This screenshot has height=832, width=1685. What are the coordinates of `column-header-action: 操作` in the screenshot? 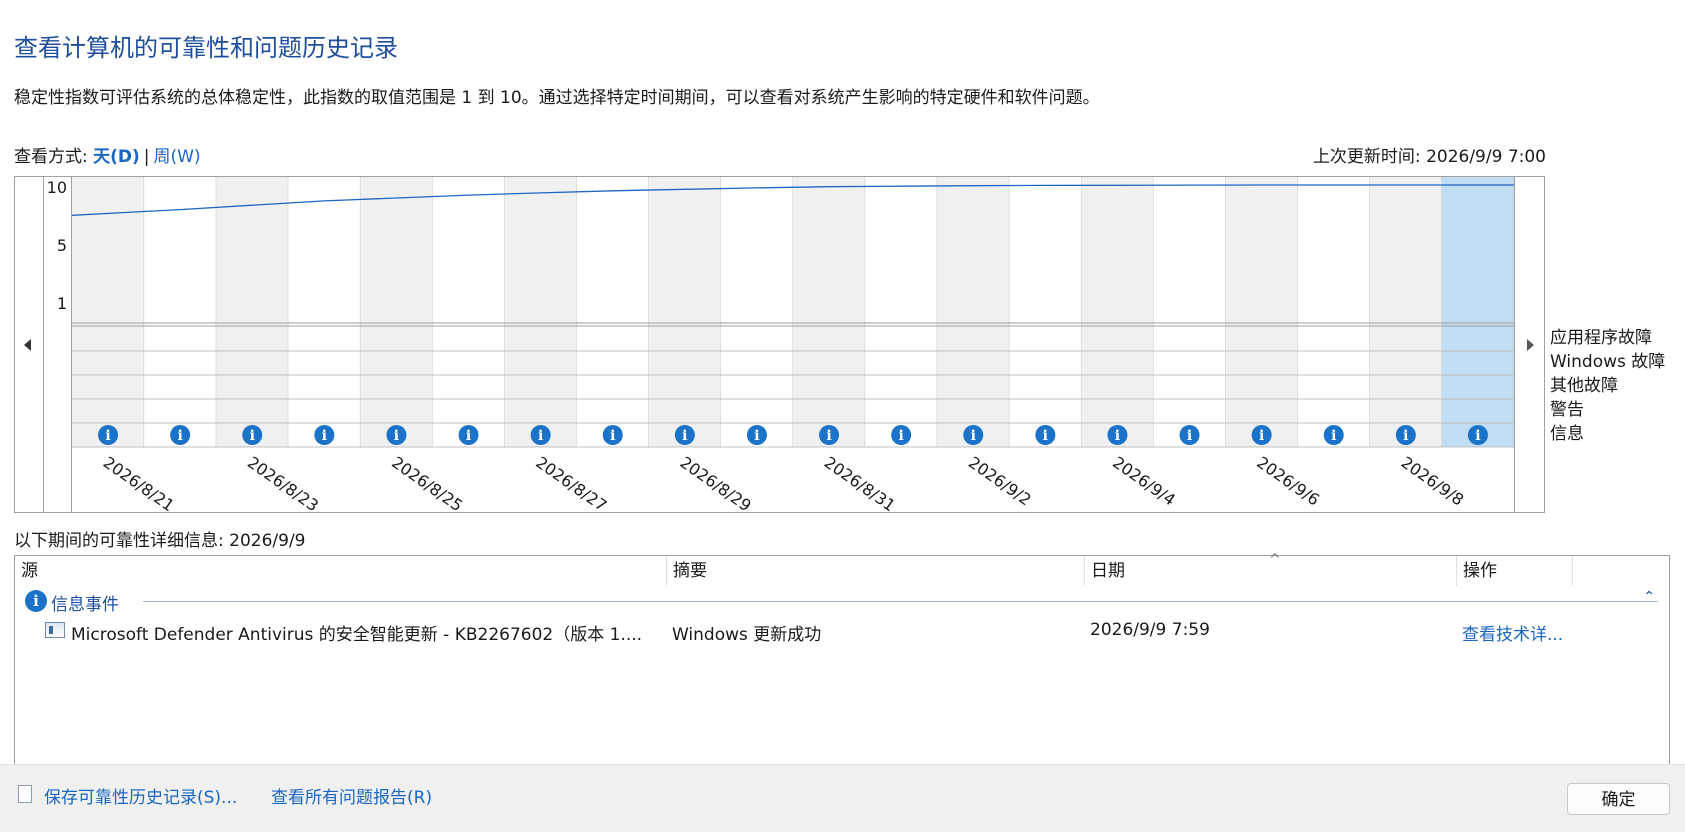 It's located at (1515, 571).